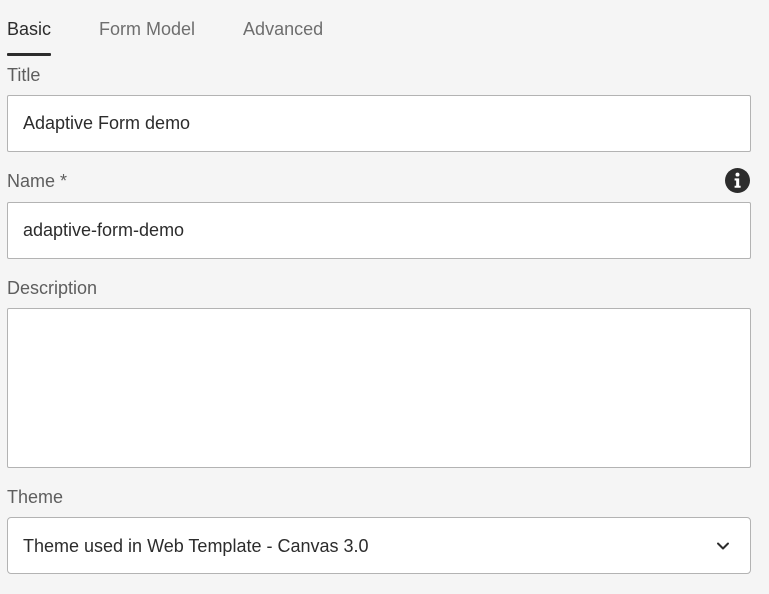  What do you see at coordinates (24, 75) in the screenshot?
I see `title-label: Title` at bounding box center [24, 75].